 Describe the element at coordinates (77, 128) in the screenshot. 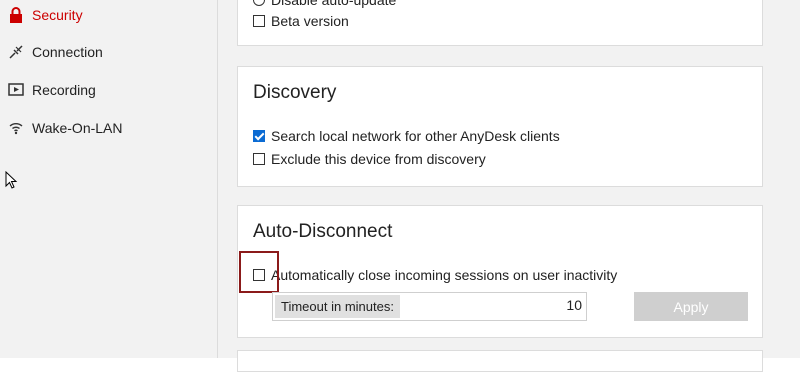

I see `sidebar-item-label: Wake-On-LAN` at that location.